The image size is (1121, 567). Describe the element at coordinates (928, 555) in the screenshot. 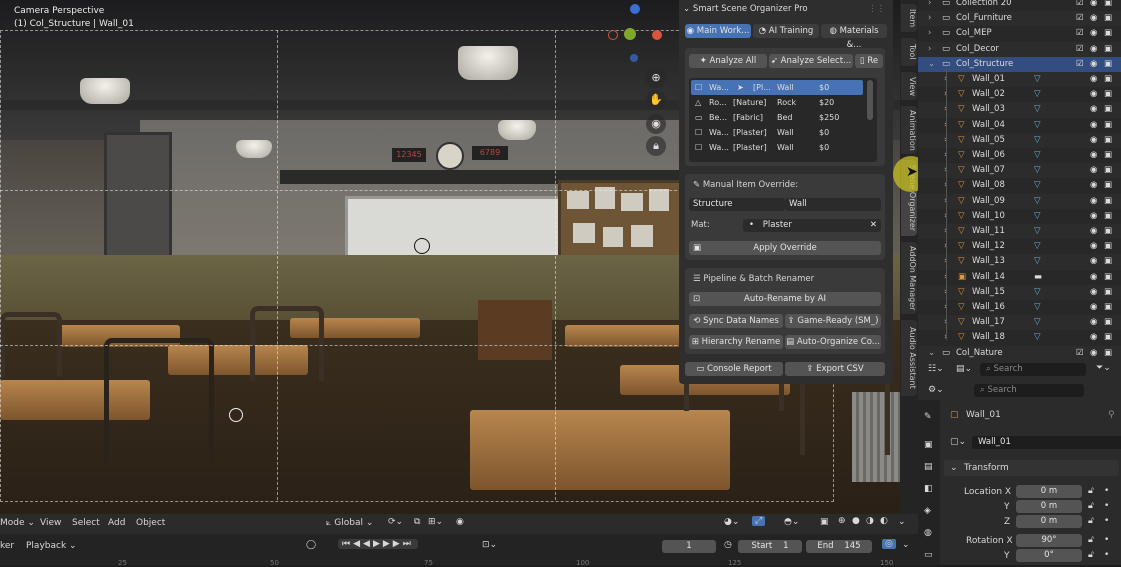

I see `collection-tab-icon: ▭` at that location.